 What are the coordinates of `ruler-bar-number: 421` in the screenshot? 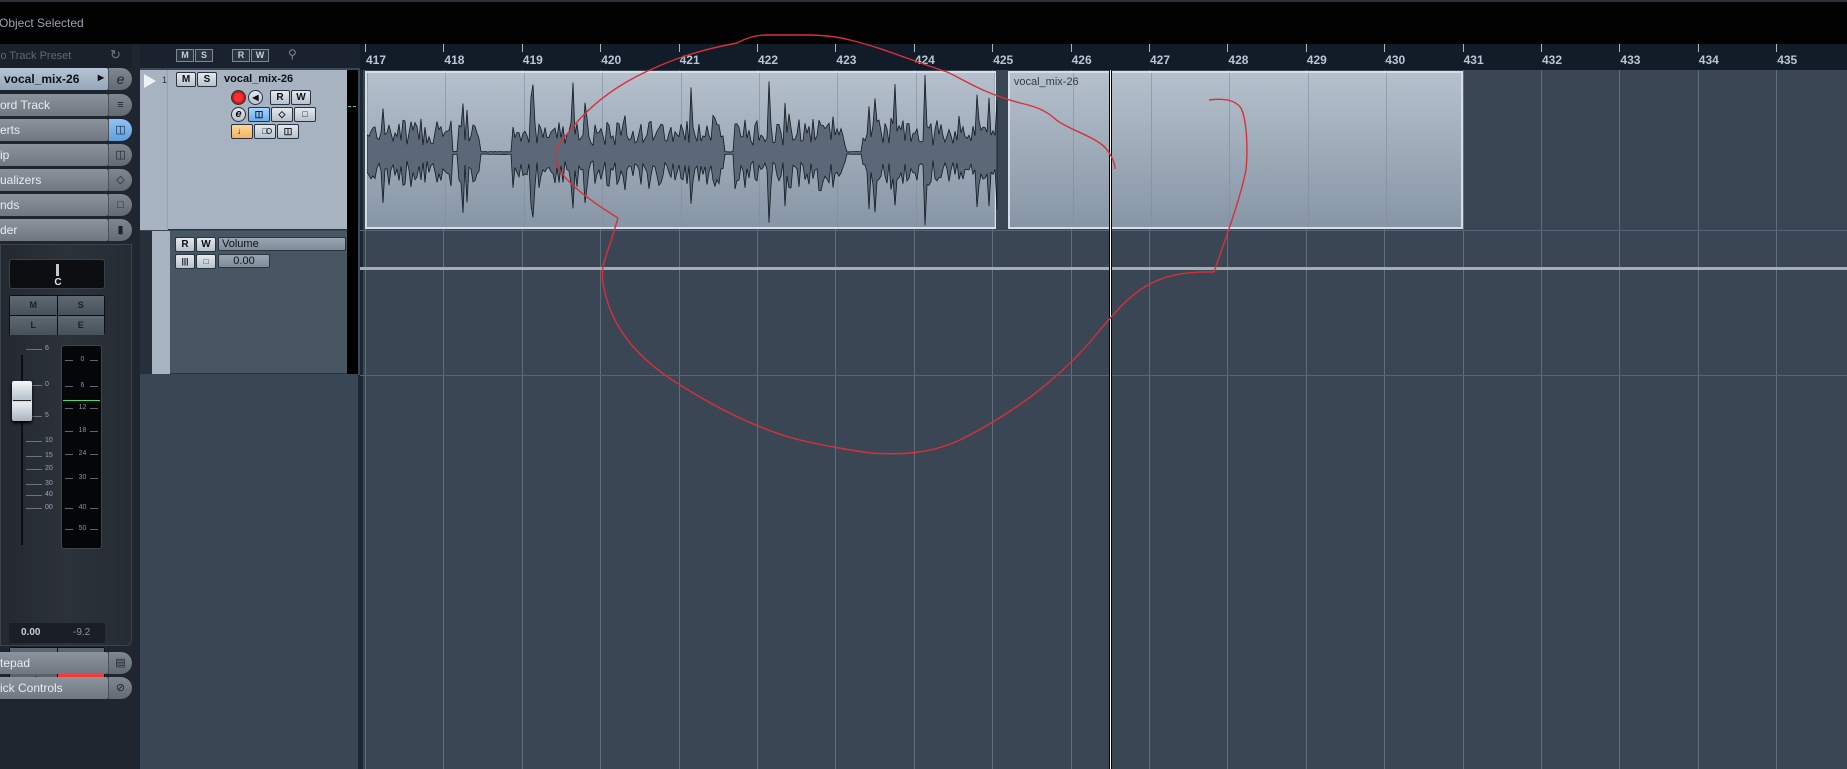 It's located at (689, 60).